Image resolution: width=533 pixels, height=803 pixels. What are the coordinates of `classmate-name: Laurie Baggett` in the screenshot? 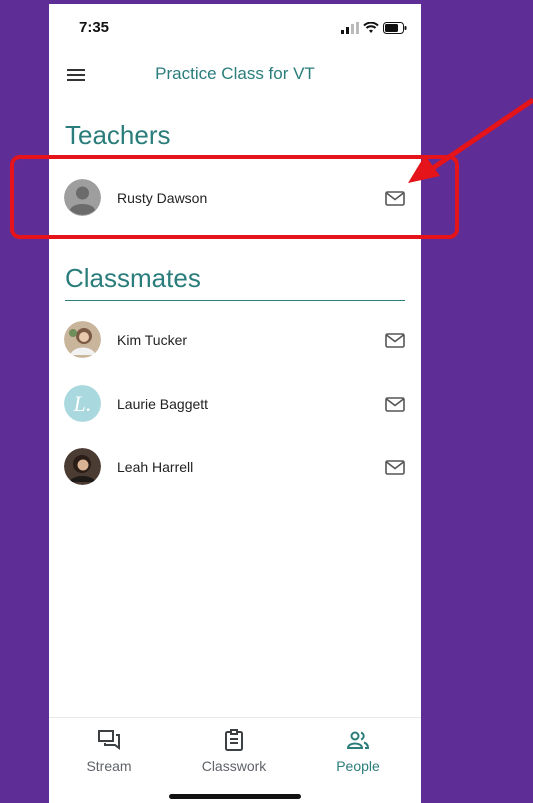 It's located at (163, 404).